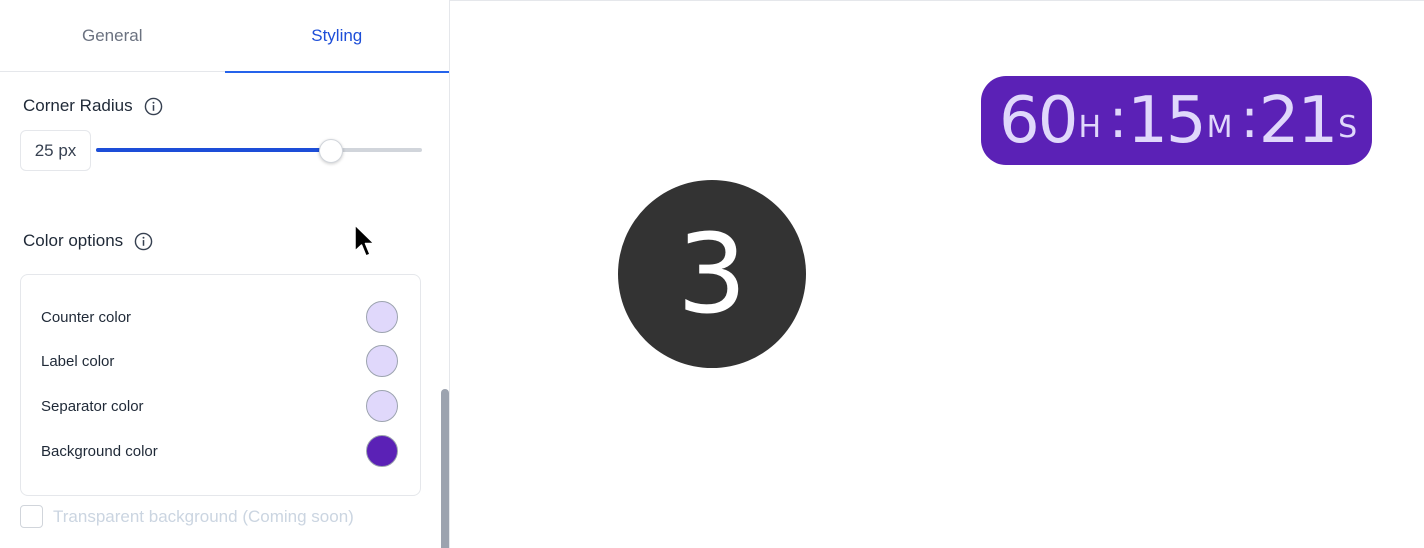 The image size is (1424, 548). I want to click on separator-color-swatch, so click(382, 406).